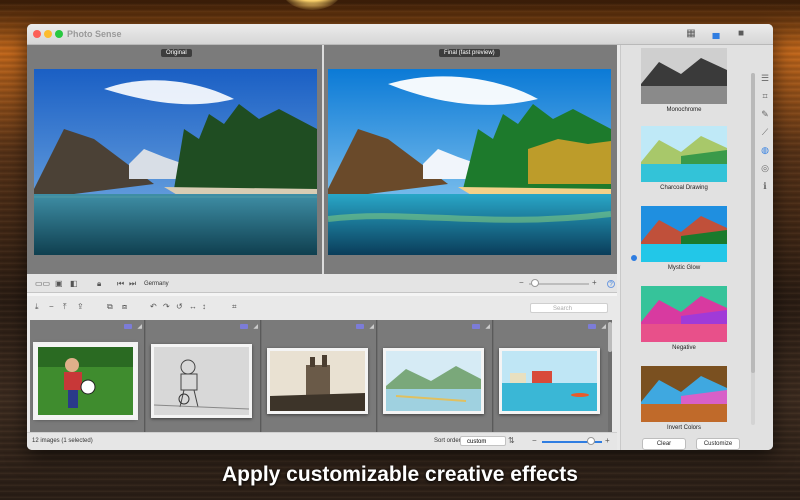 This screenshot has width=800, height=500. What do you see at coordinates (634, 258) in the screenshot?
I see `selected-effect-indicator` at bounding box center [634, 258].